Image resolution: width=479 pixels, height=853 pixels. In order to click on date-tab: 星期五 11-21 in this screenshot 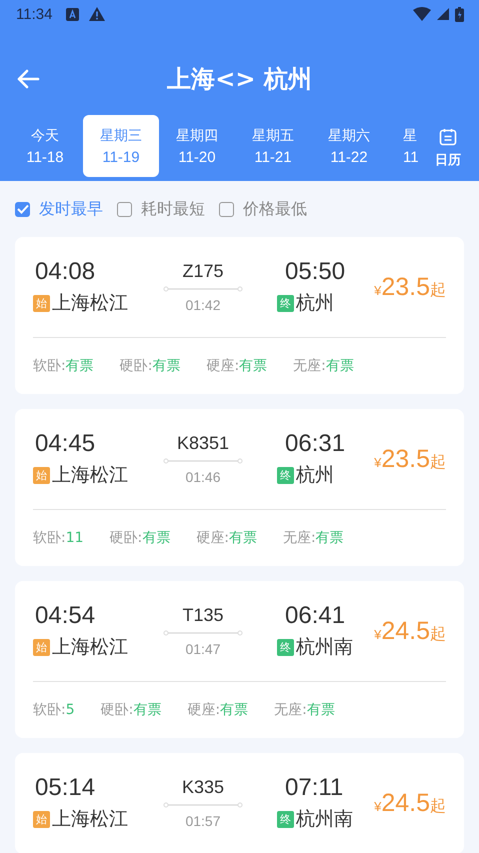, I will do `click(273, 146)`.